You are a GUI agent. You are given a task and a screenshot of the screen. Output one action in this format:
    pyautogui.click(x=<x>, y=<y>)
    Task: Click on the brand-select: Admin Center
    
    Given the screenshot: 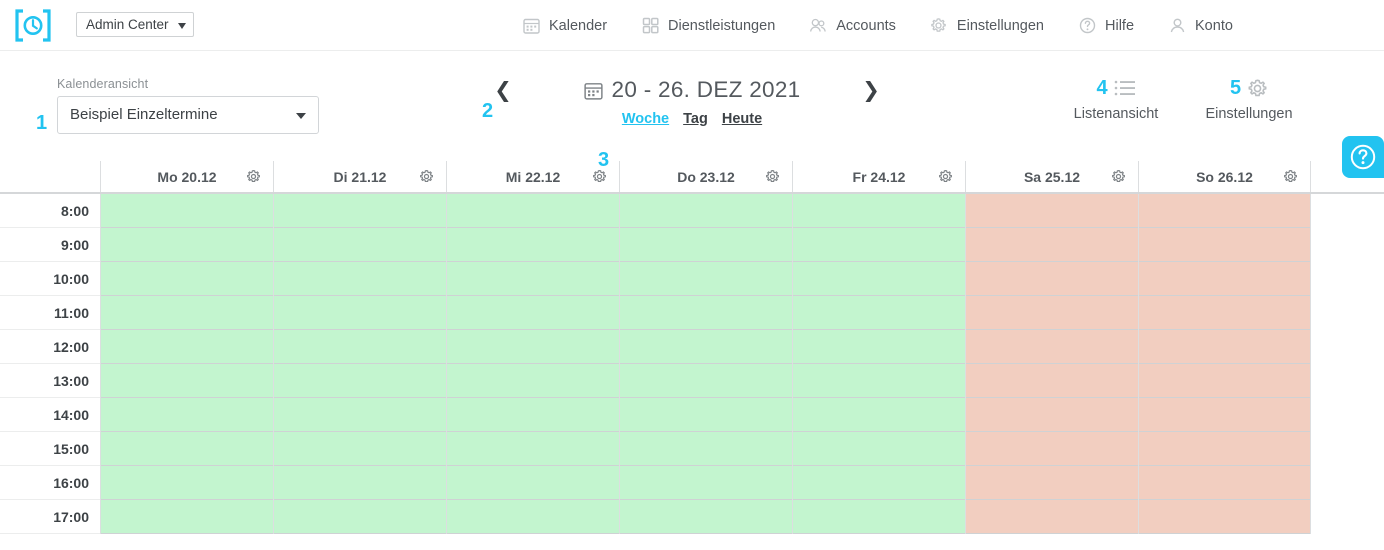 What is the action you would take?
    pyautogui.click(x=135, y=24)
    